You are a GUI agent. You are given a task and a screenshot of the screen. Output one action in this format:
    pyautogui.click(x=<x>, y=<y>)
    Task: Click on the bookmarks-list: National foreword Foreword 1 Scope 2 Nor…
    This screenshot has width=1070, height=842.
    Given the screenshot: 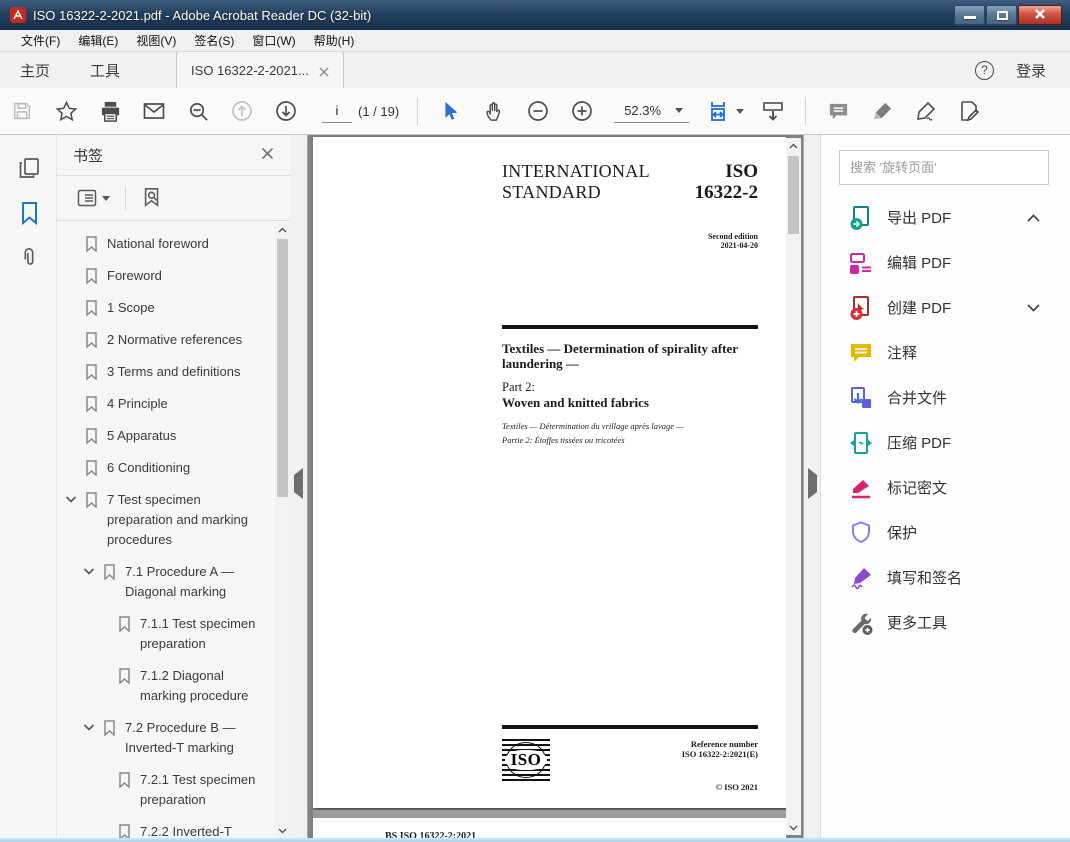 What is the action you would take?
    pyautogui.click(x=165, y=530)
    